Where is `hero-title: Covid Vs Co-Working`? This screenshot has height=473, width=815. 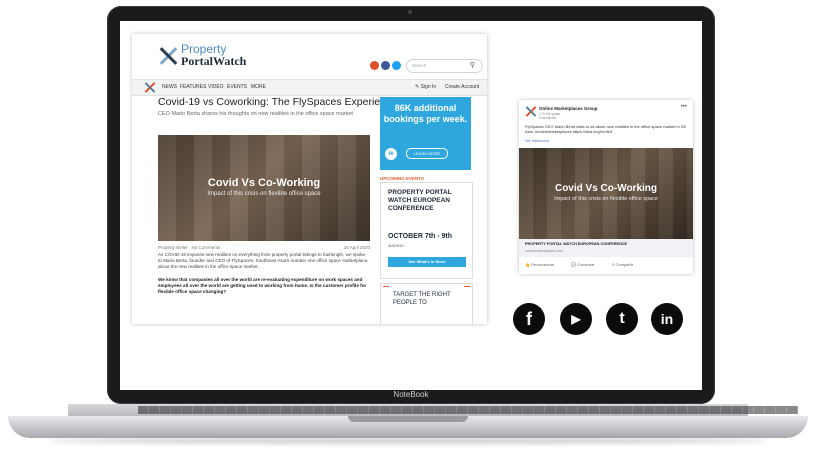
hero-title: Covid Vs Co-Working is located at coordinates (264, 183).